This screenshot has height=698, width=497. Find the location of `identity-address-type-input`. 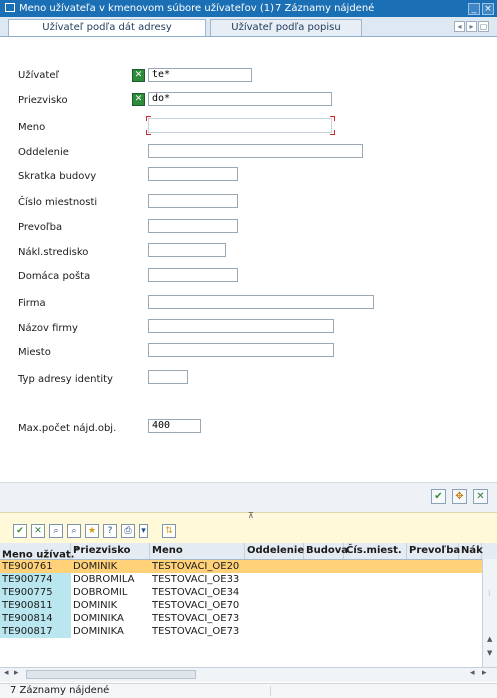

identity-address-type-input is located at coordinates (168, 377).